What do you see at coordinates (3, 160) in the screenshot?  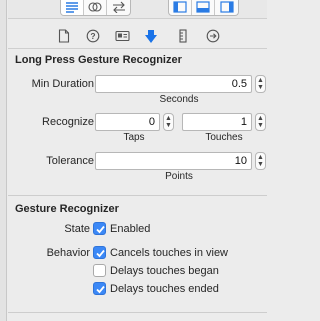 I see `left-edge-strip` at bounding box center [3, 160].